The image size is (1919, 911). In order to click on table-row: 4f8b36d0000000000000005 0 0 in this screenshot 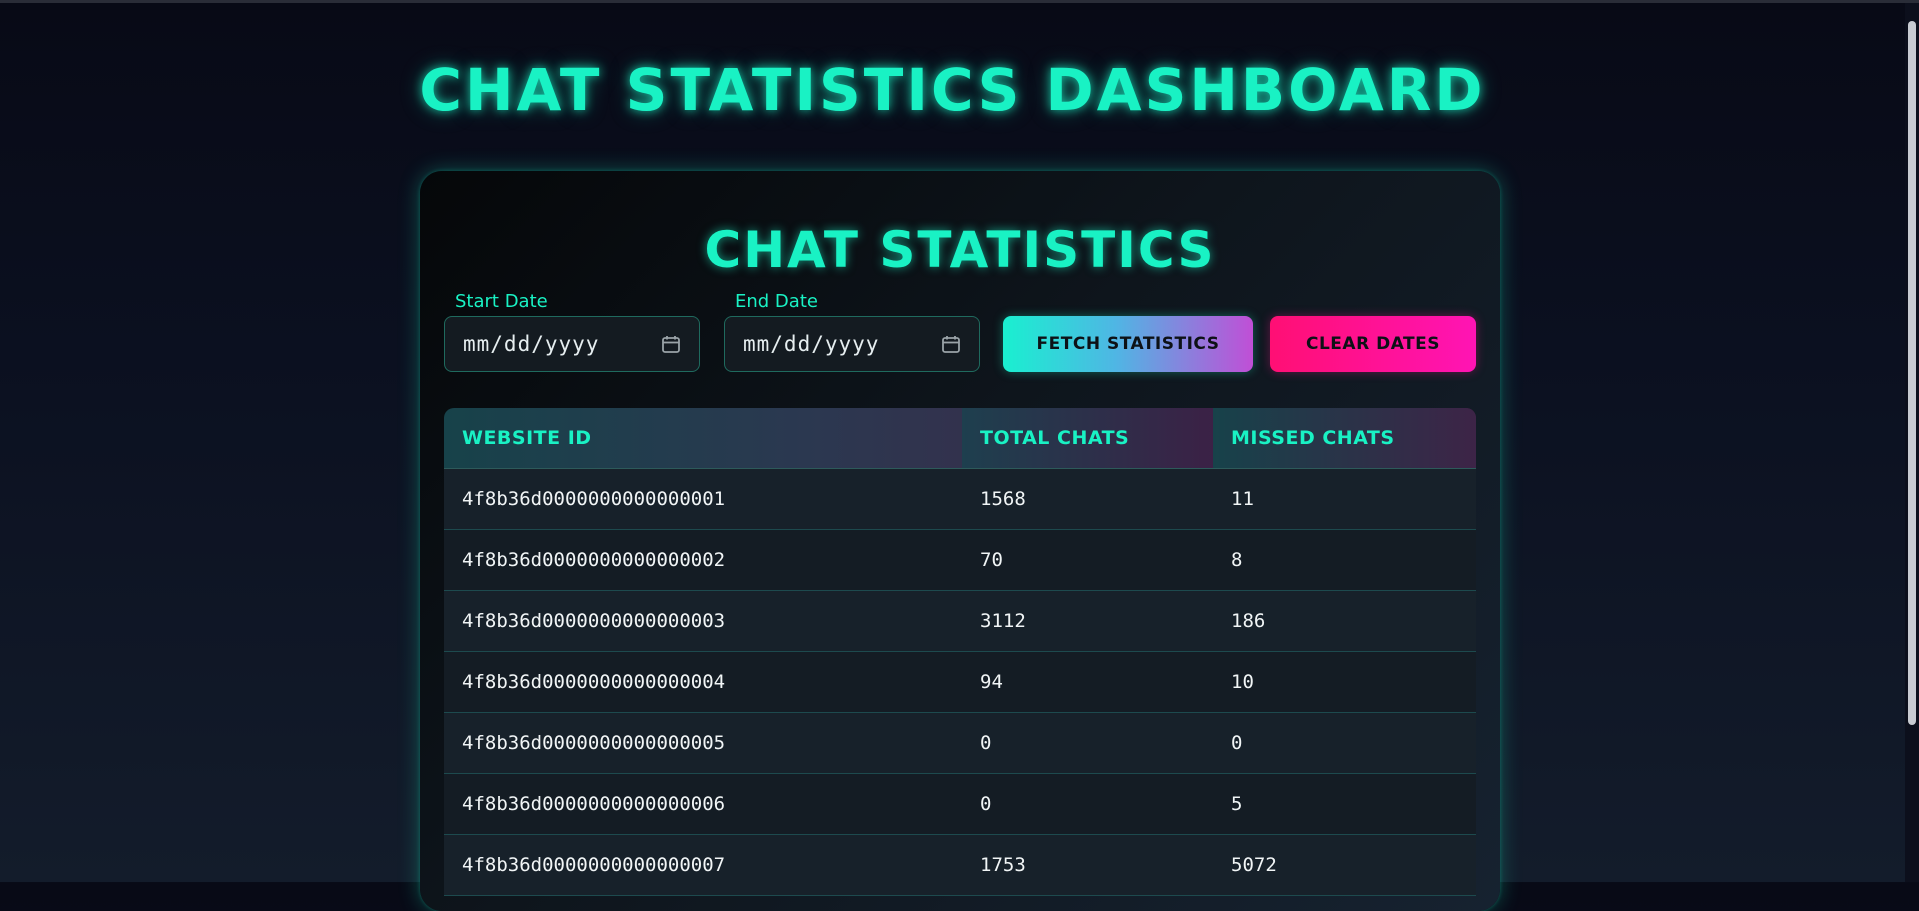, I will do `click(960, 743)`.